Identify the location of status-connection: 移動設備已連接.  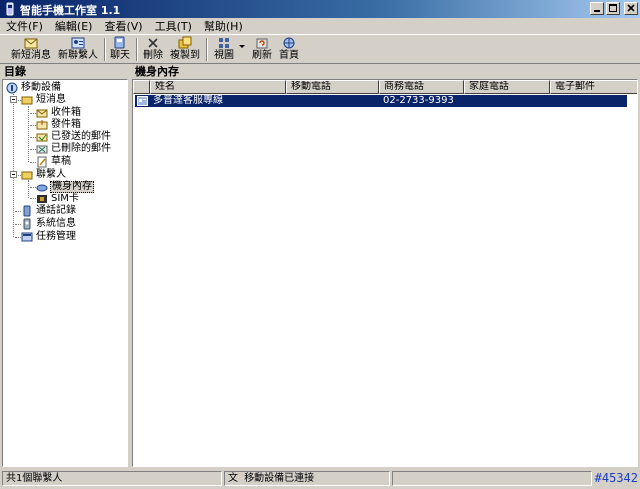
(279, 478).